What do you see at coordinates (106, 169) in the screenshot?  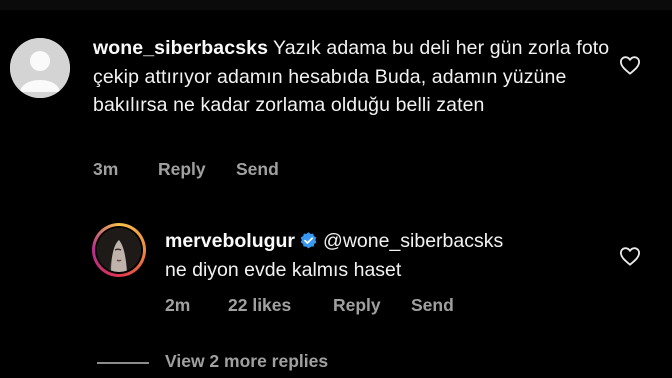 I see `comment-time: 3m` at bounding box center [106, 169].